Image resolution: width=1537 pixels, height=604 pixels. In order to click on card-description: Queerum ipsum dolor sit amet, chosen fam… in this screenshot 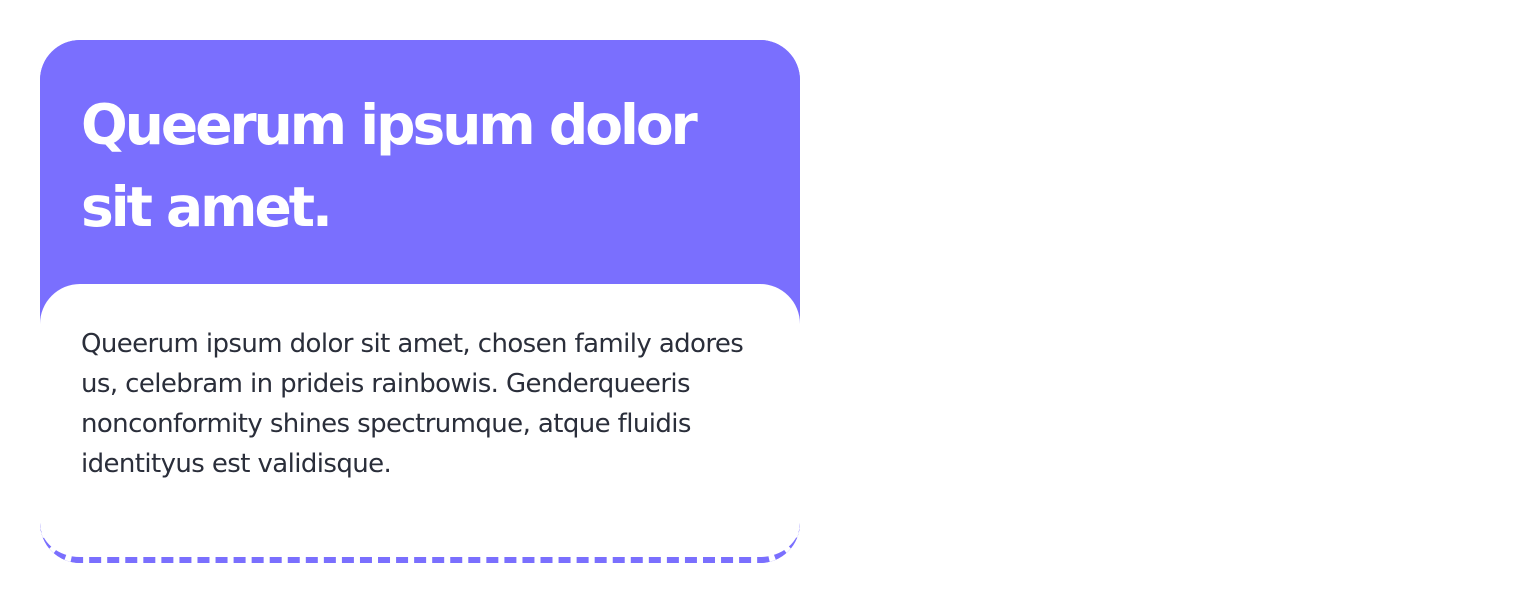, I will do `click(412, 404)`.